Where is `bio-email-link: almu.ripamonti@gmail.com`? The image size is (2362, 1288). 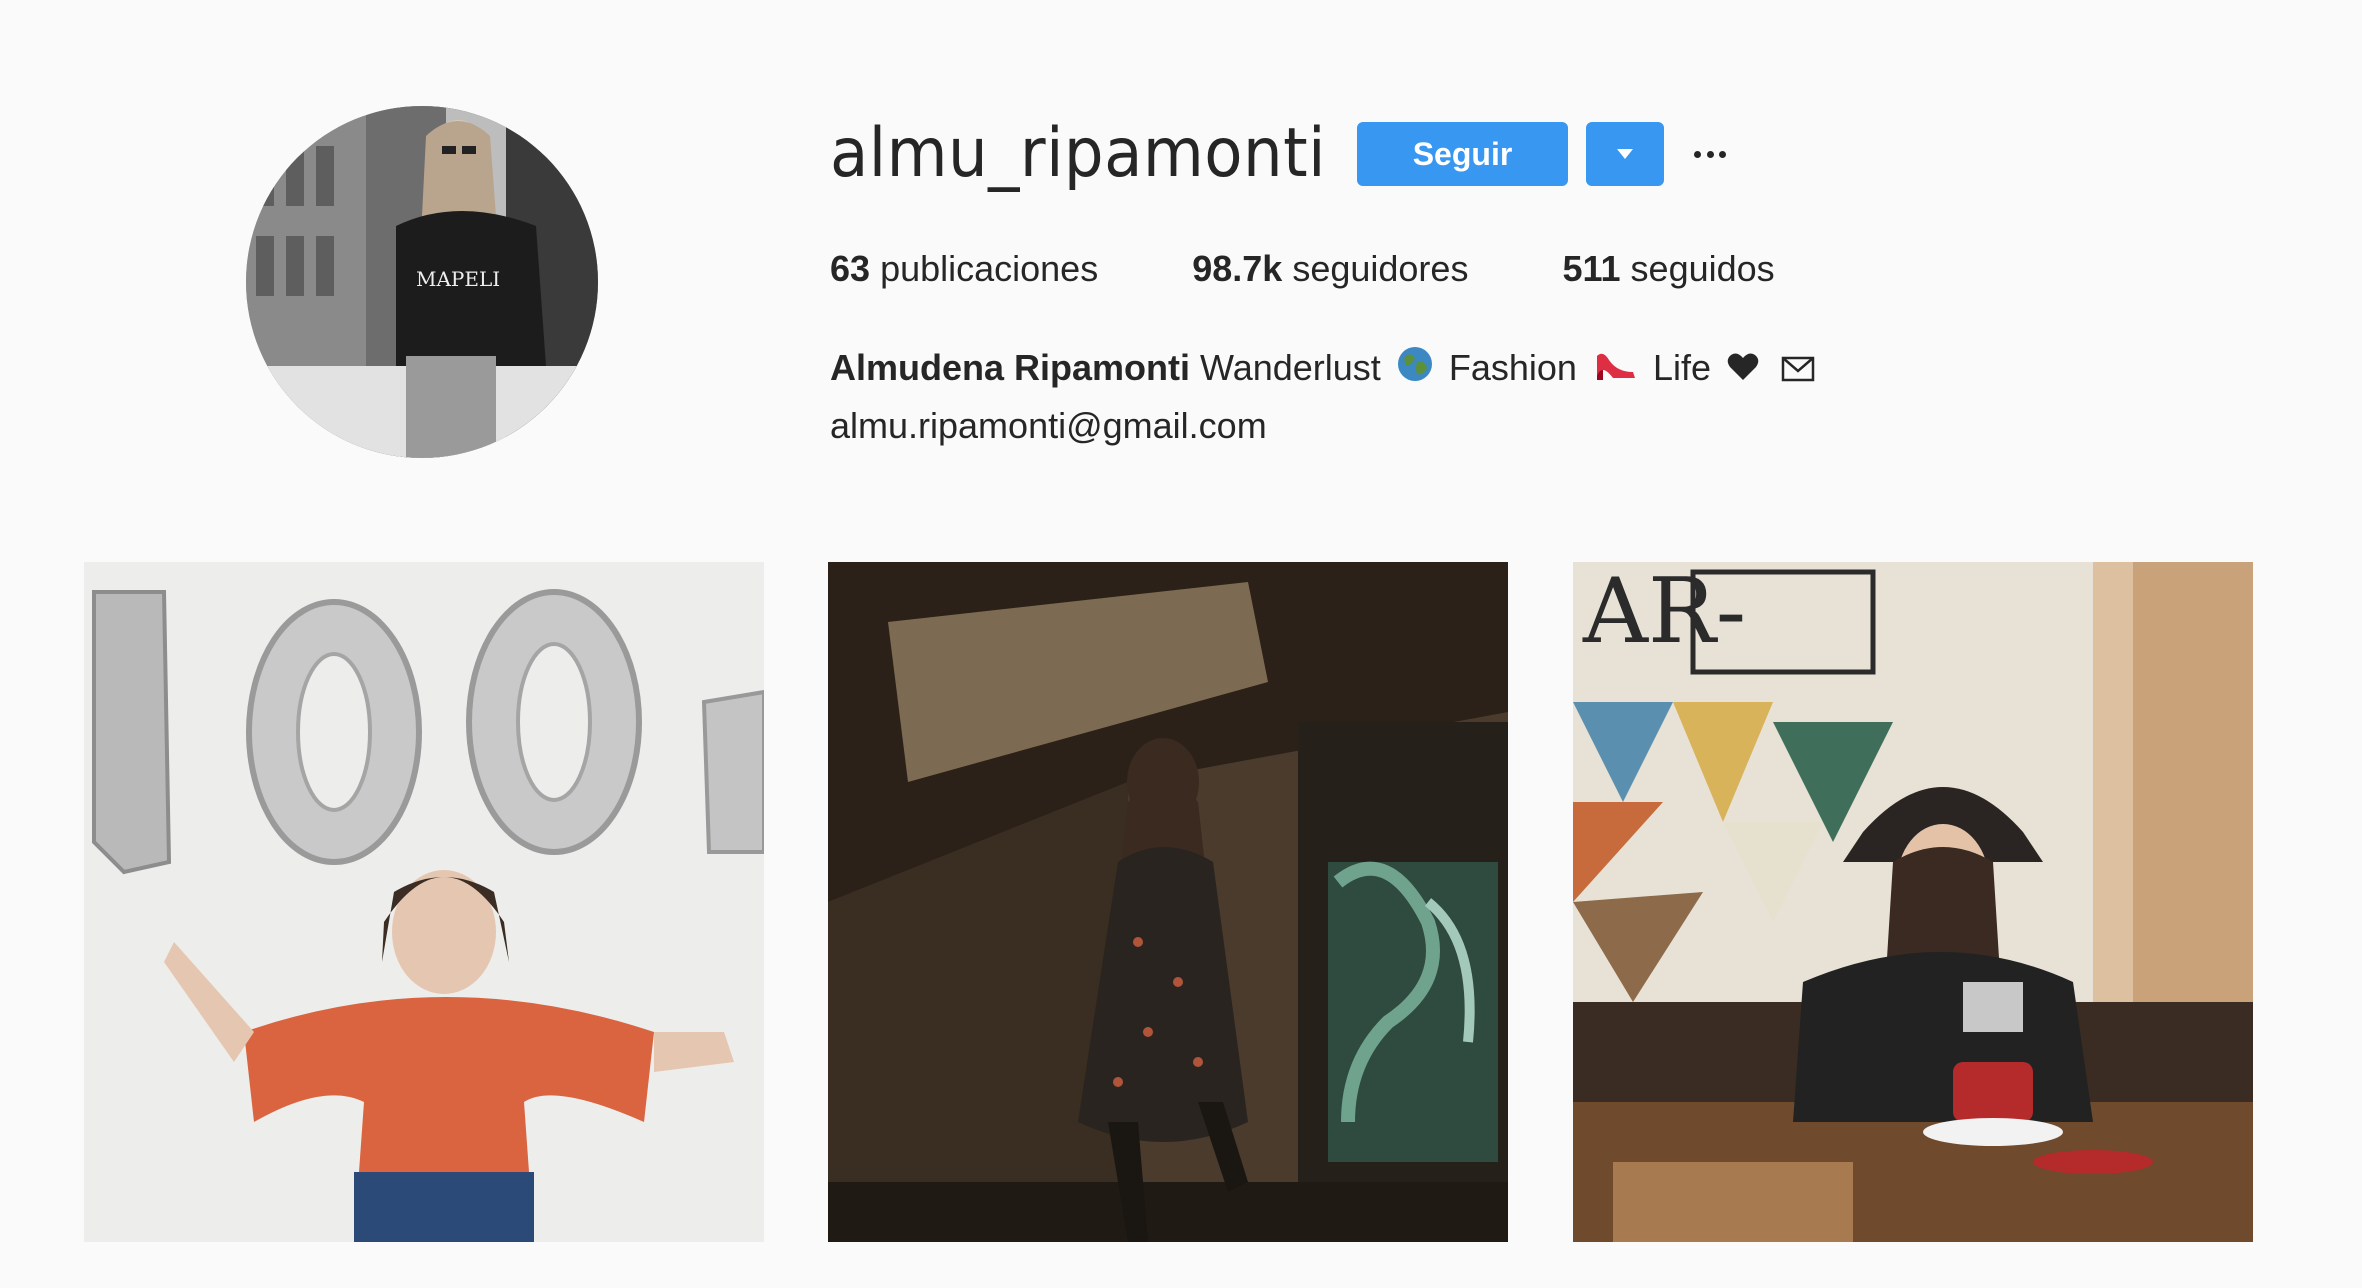 bio-email-link: almu.ripamonti@gmail.com is located at coordinates (1325, 426).